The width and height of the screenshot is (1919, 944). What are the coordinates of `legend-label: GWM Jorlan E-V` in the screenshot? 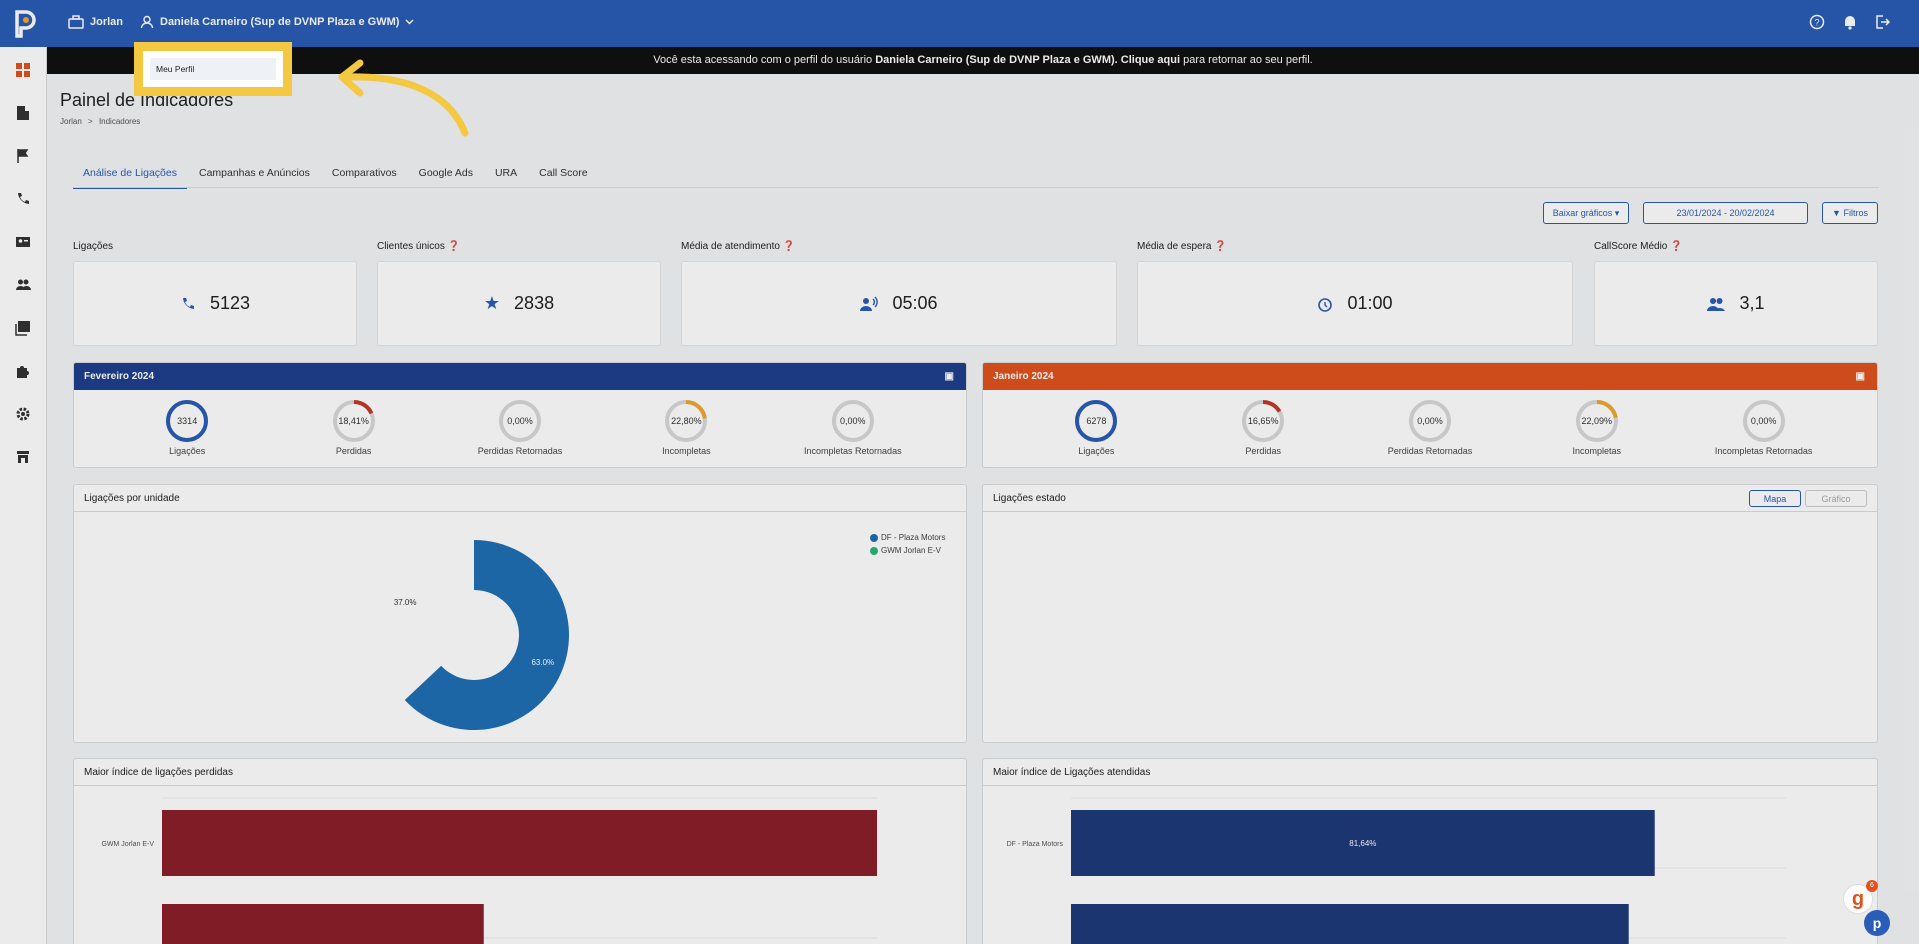 It's located at (911, 550).